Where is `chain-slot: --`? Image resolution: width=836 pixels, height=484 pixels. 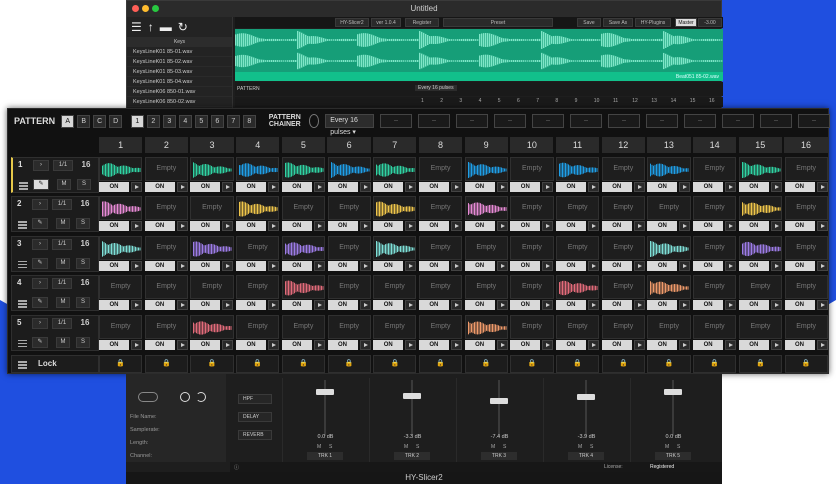
chain-slot: -- is located at coordinates (738, 121).